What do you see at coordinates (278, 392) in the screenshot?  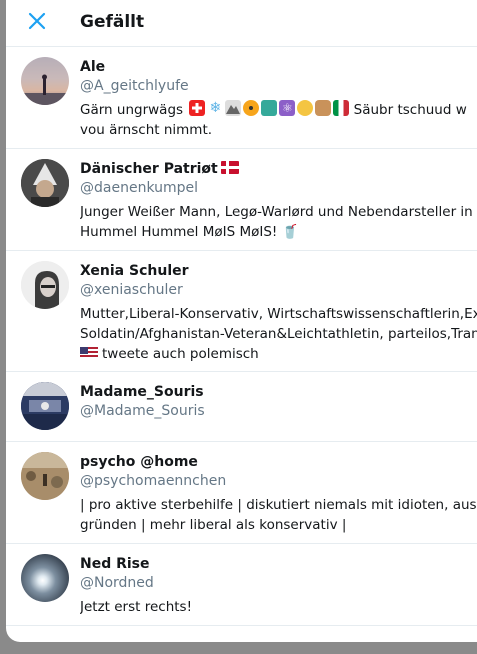 I see `user-name: Madame_Souris` at bounding box center [278, 392].